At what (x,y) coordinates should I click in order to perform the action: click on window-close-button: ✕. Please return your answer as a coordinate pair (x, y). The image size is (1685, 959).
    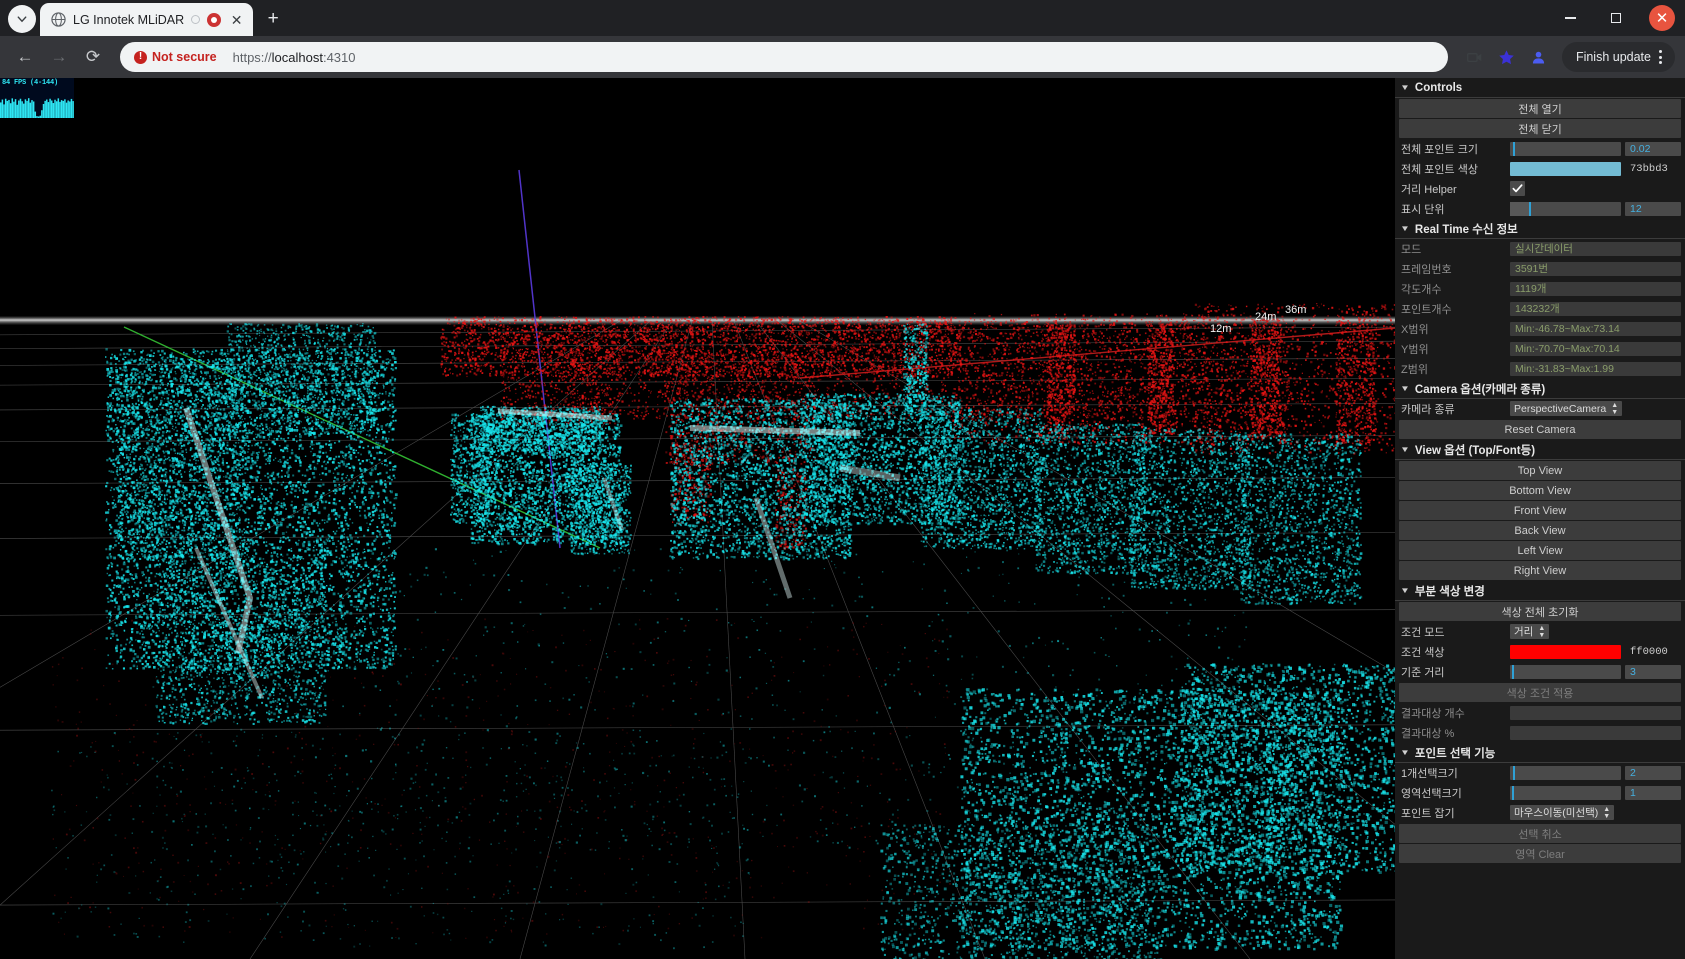
    Looking at the image, I should click on (1662, 18).